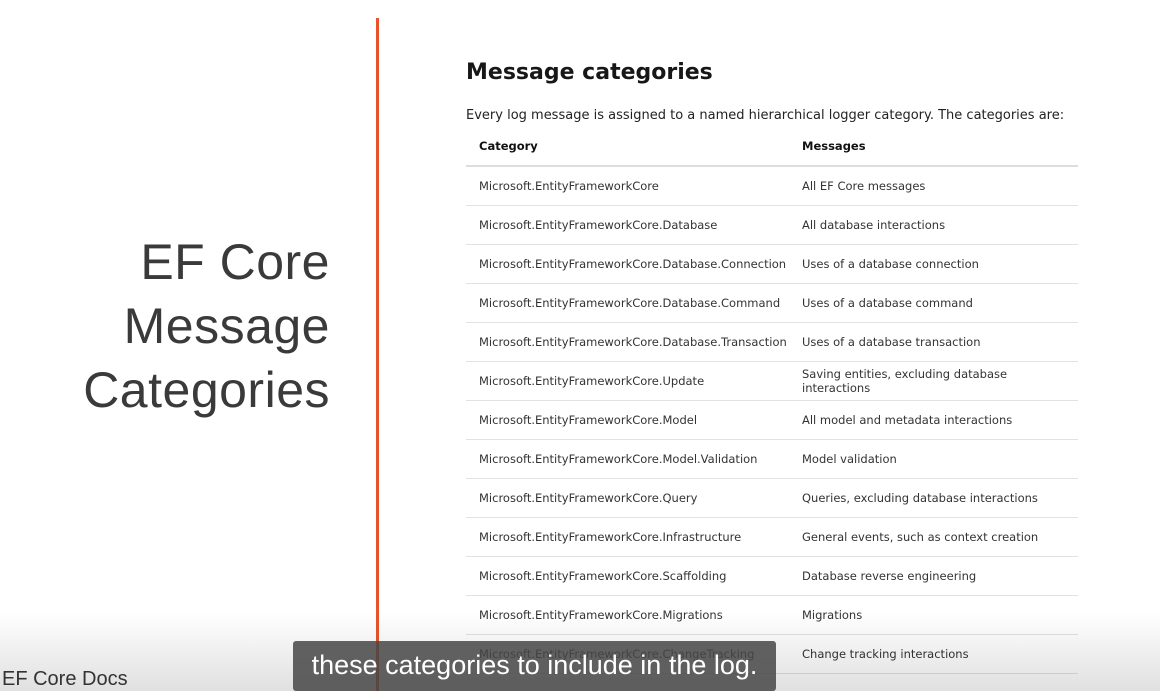 The image size is (1160, 691). I want to click on messages-cell: Uses of a database transaction, so click(933, 342).